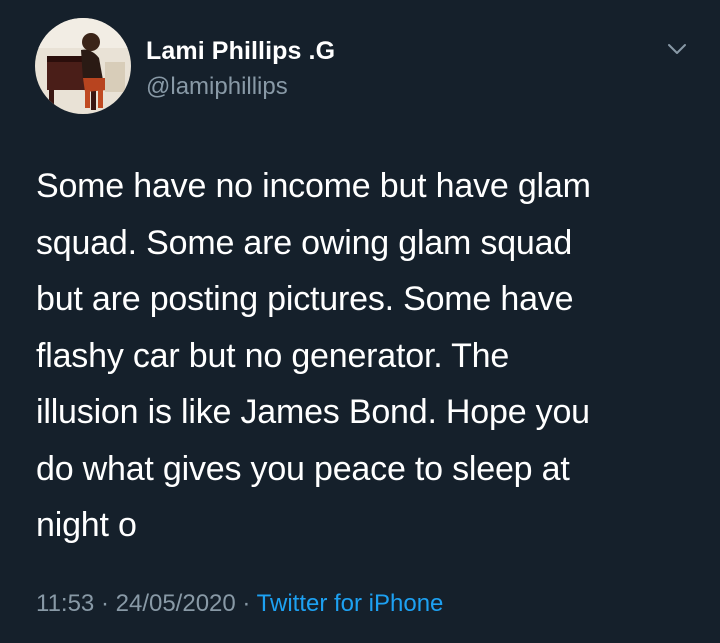  What do you see at coordinates (65, 603) in the screenshot?
I see `tweet-time: 11:53` at bounding box center [65, 603].